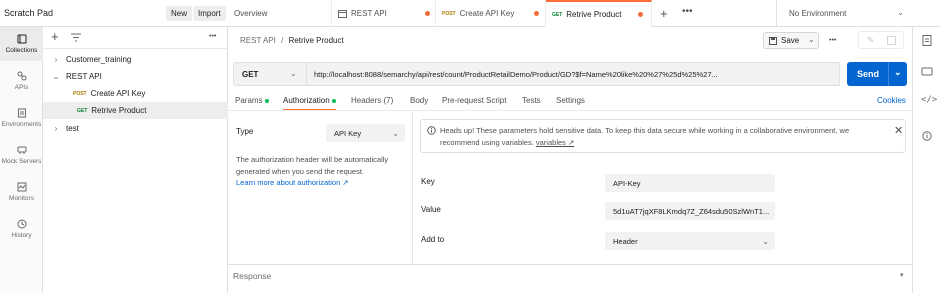 This screenshot has width=940, height=293. I want to click on add-collection-icon: +, so click(55, 36).